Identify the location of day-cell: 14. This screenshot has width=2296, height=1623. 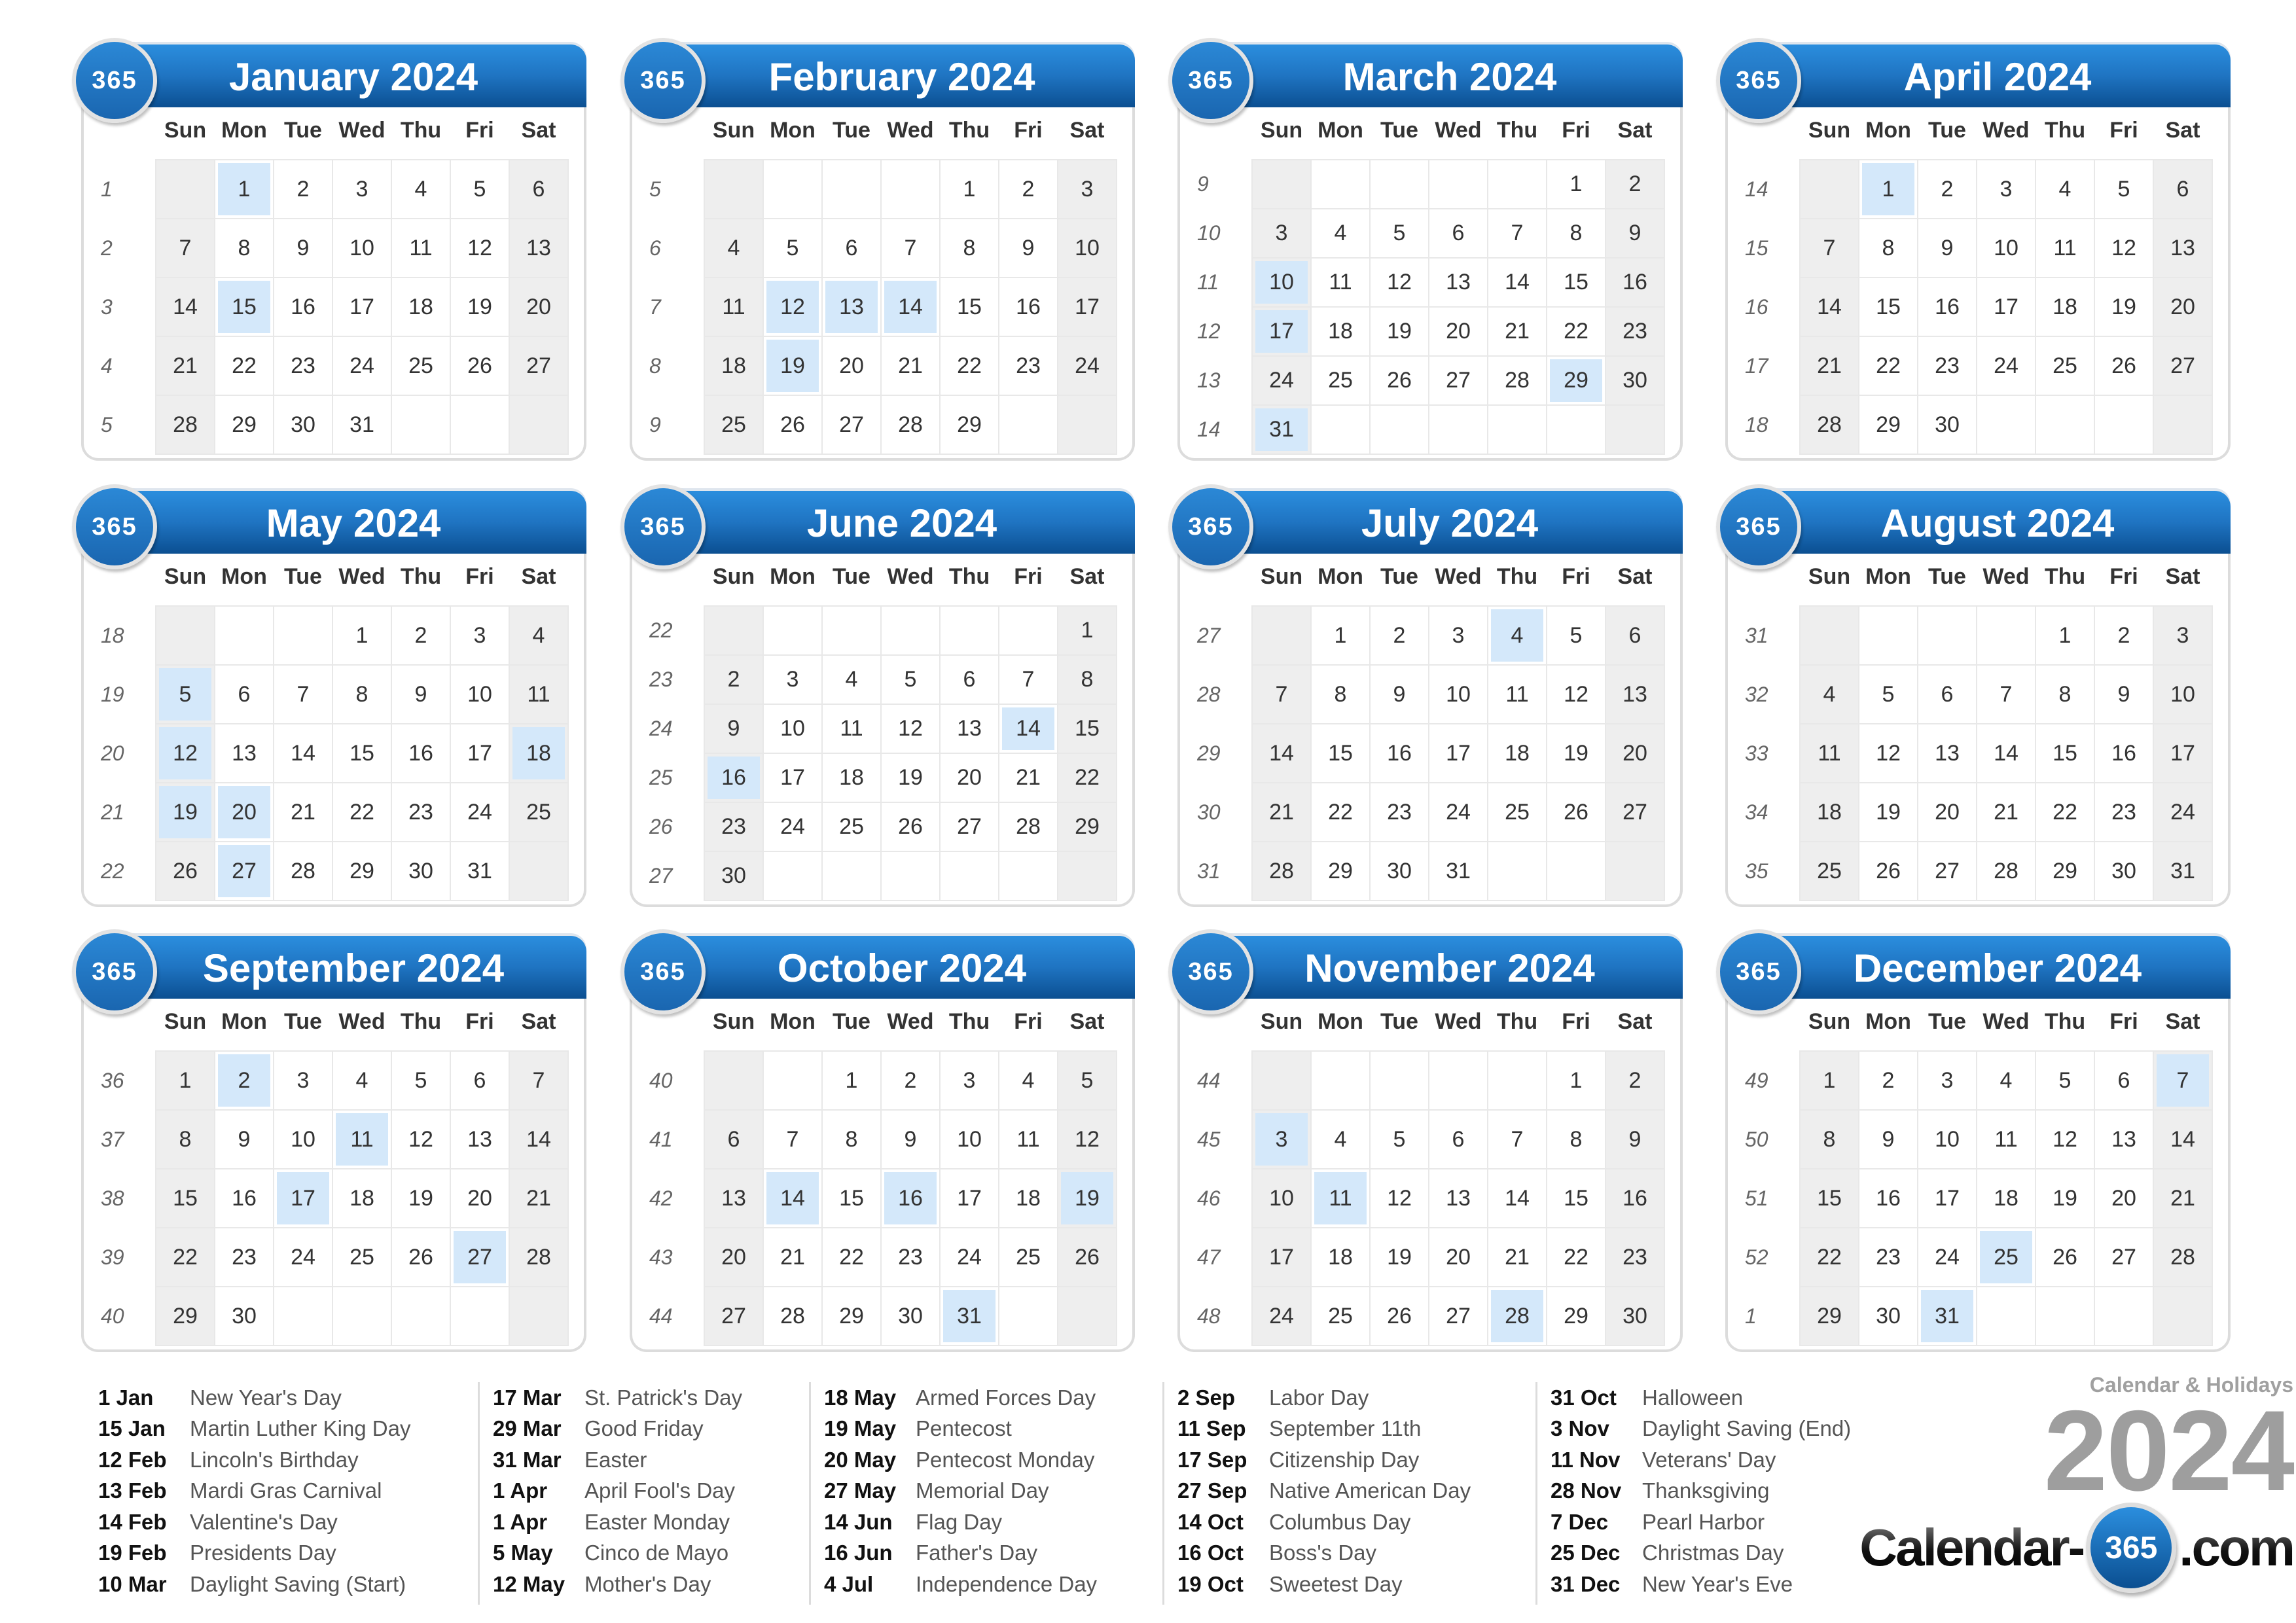
(185, 307).